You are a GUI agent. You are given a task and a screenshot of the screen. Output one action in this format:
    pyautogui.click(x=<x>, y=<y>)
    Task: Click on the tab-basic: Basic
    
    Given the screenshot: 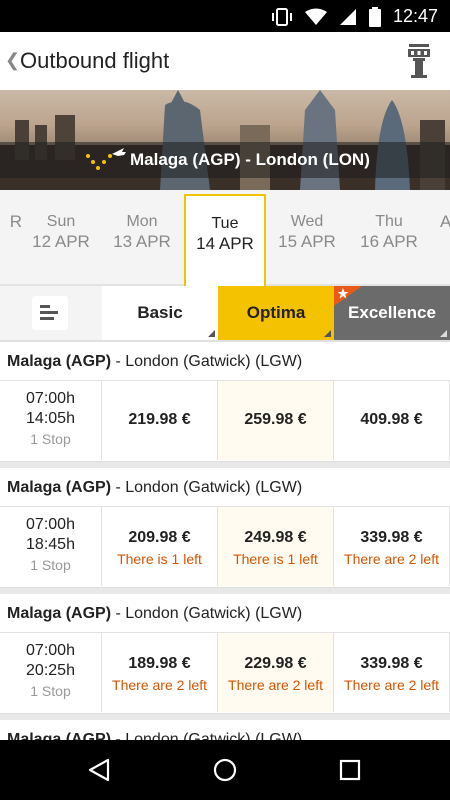 What is the action you would take?
    pyautogui.click(x=160, y=313)
    